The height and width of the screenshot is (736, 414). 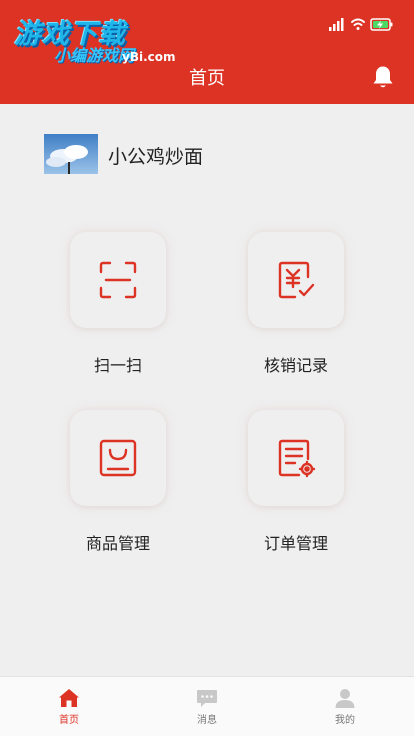 I want to click on tab-profile-label: 我的, so click(x=345, y=720).